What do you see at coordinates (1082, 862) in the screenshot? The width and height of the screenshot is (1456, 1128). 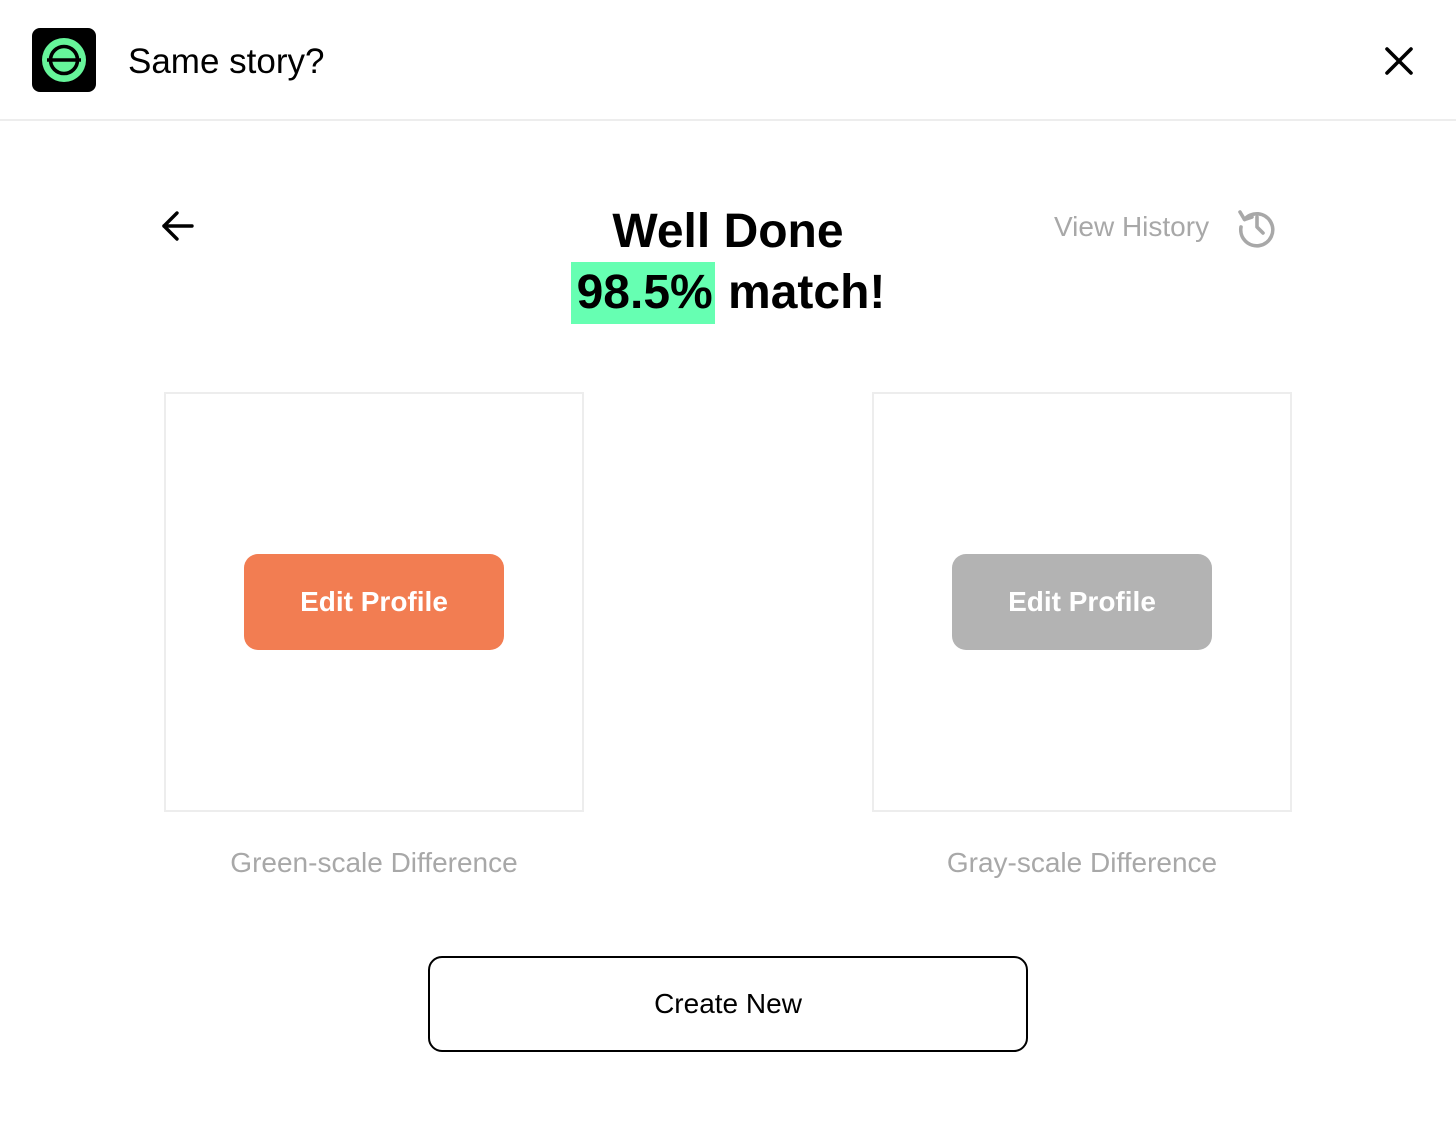 I see `gray-scale-caption: Gray-scale Difference` at bounding box center [1082, 862].